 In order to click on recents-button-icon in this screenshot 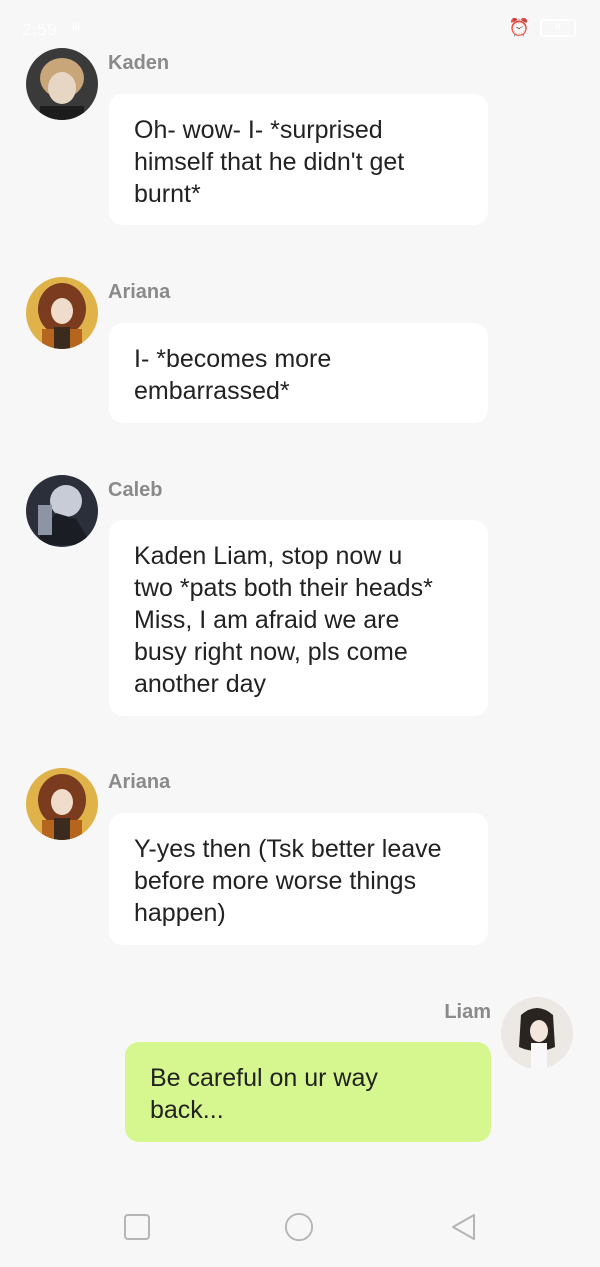, I will do `click(137, 1227)`.